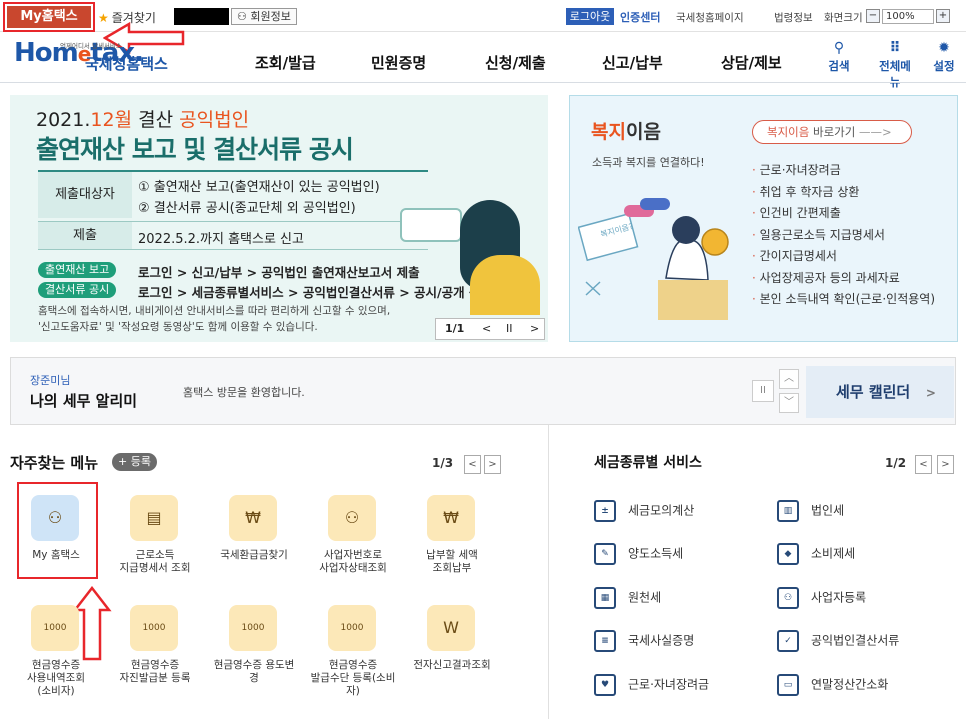 This screenshot has width=966, height=719. I want to click on tax-service-label: 세금모의계산, so click(661, 510).